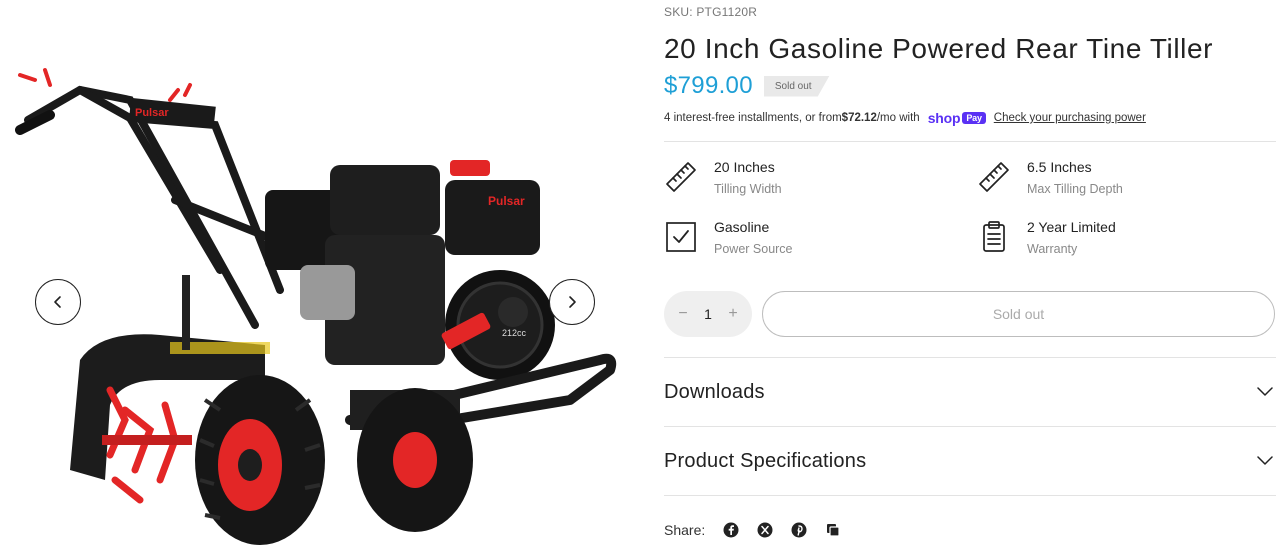 This screenshot has height=559, width=1284. What do you see at coordinates (994, 236) in the screenshot?
I see `clipboard-icon` at bounding box center [994, 236].